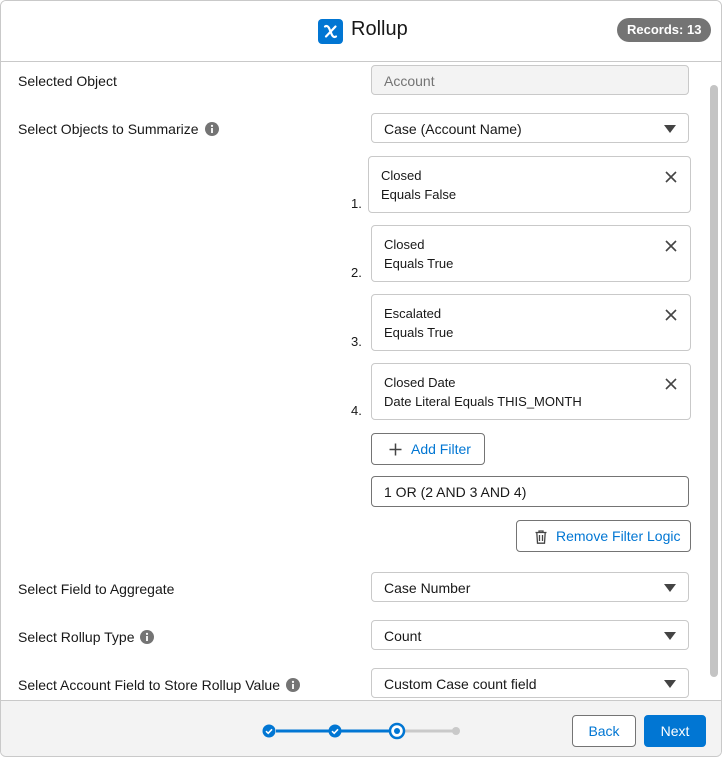 The width and height of the screenshot is (722, 757). I want to click on remove-filter-logic-button: Remove Filter Logic, so click(603, 536).